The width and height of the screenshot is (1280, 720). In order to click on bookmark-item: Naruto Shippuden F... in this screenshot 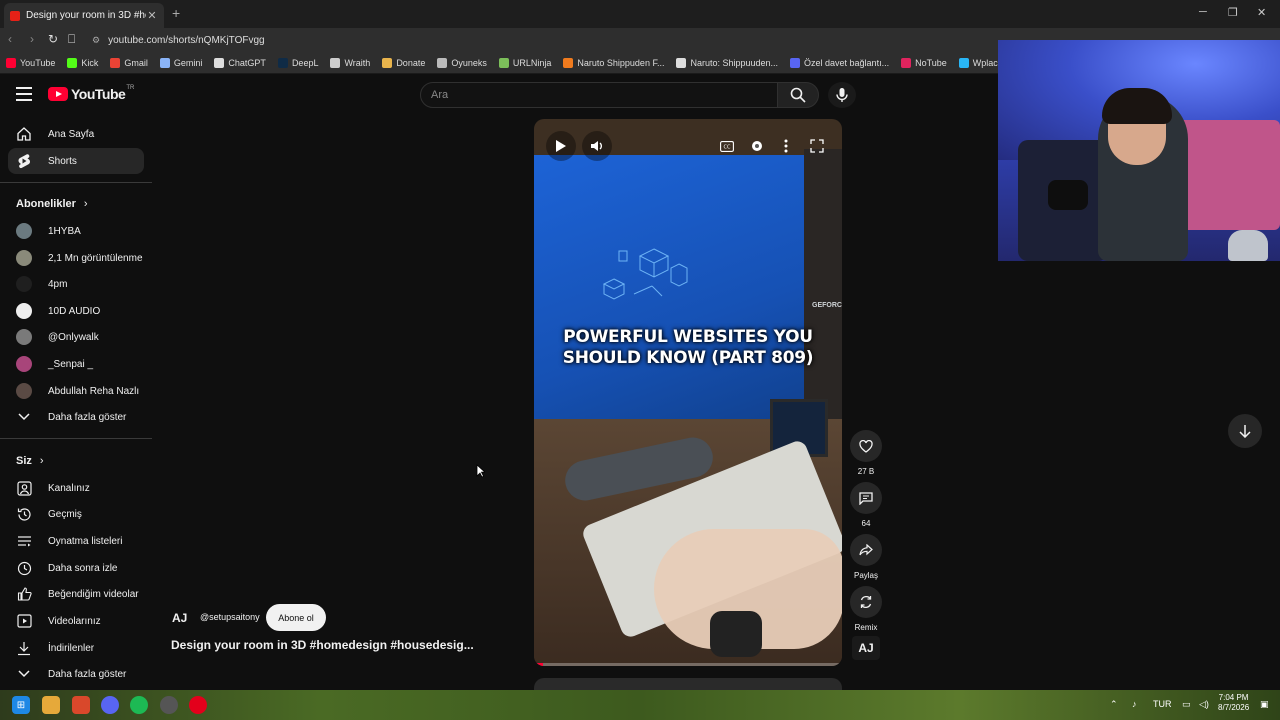, I will do `click(613, 62)`.